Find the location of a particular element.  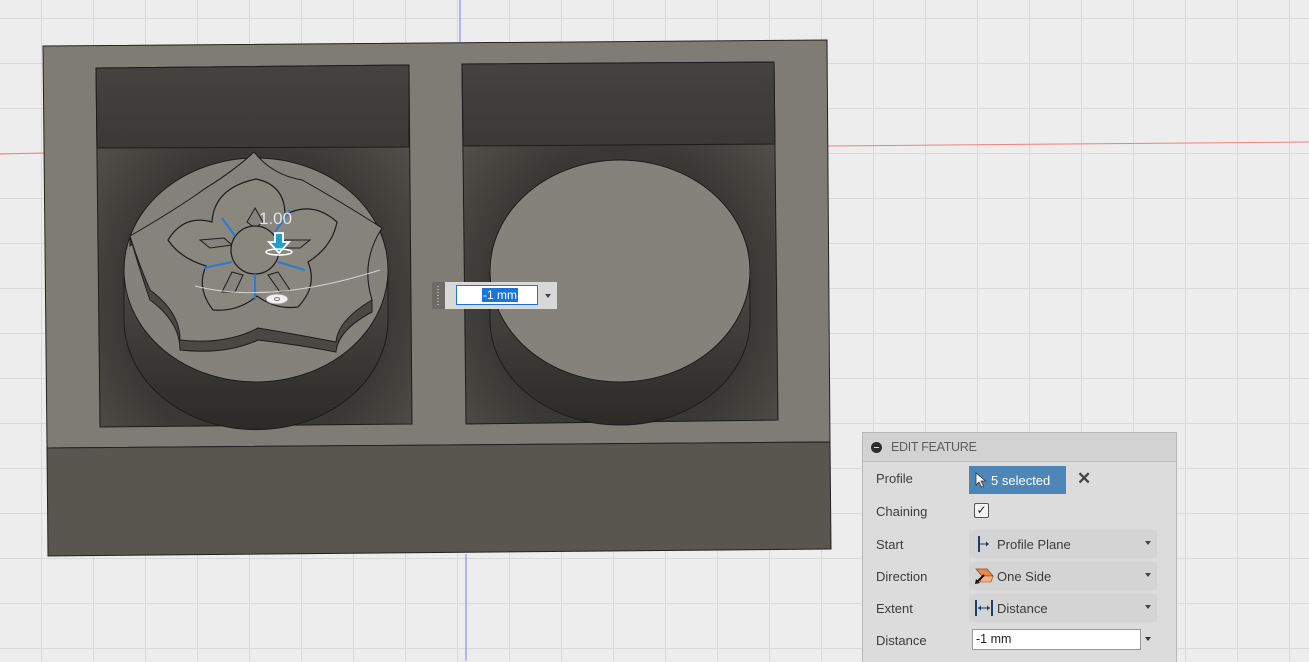

collapse-minus-icon is located at coordinates (876, 447).